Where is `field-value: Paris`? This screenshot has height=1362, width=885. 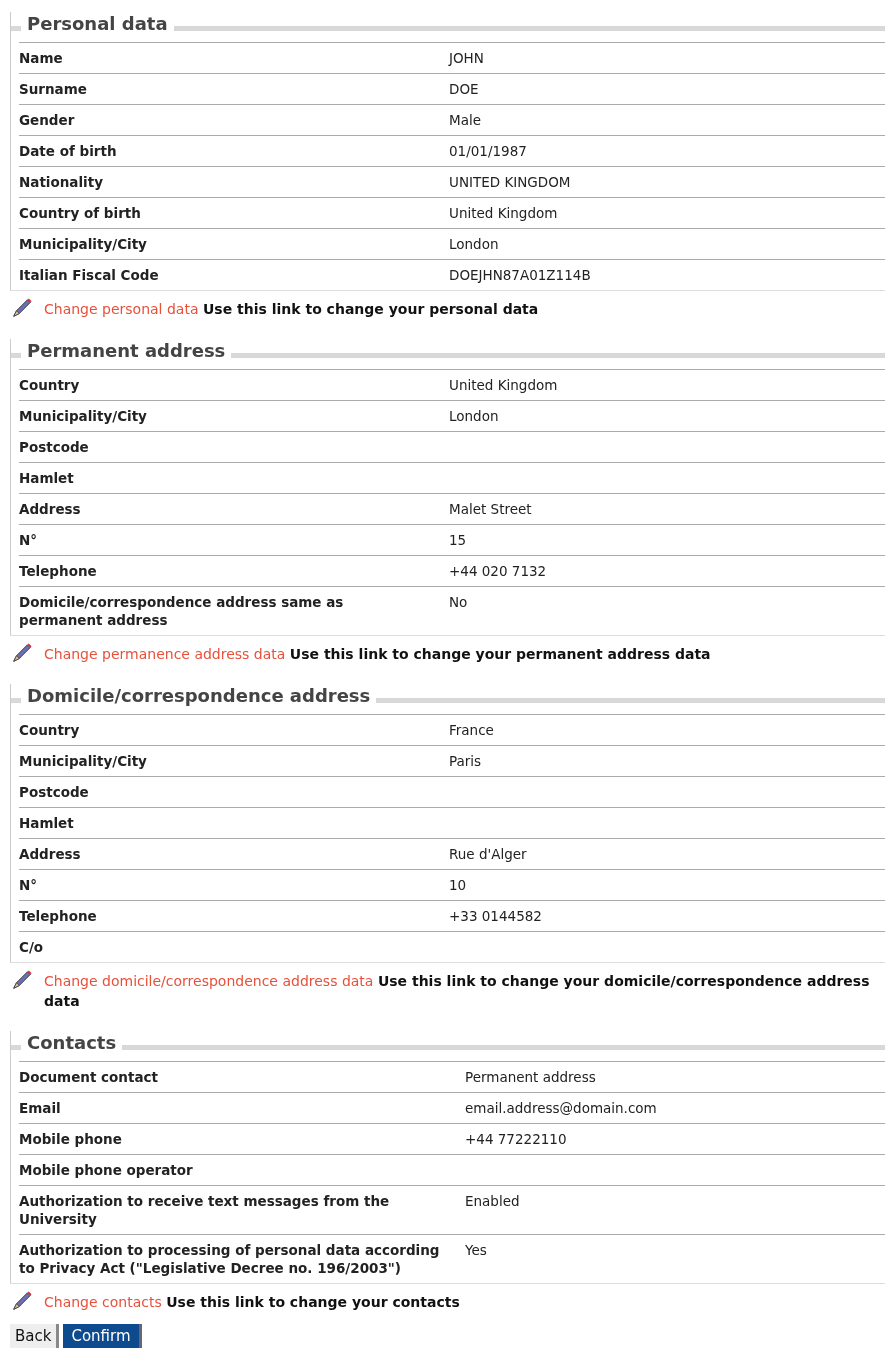
field-value: Paris is located at coordinates (465, 761).